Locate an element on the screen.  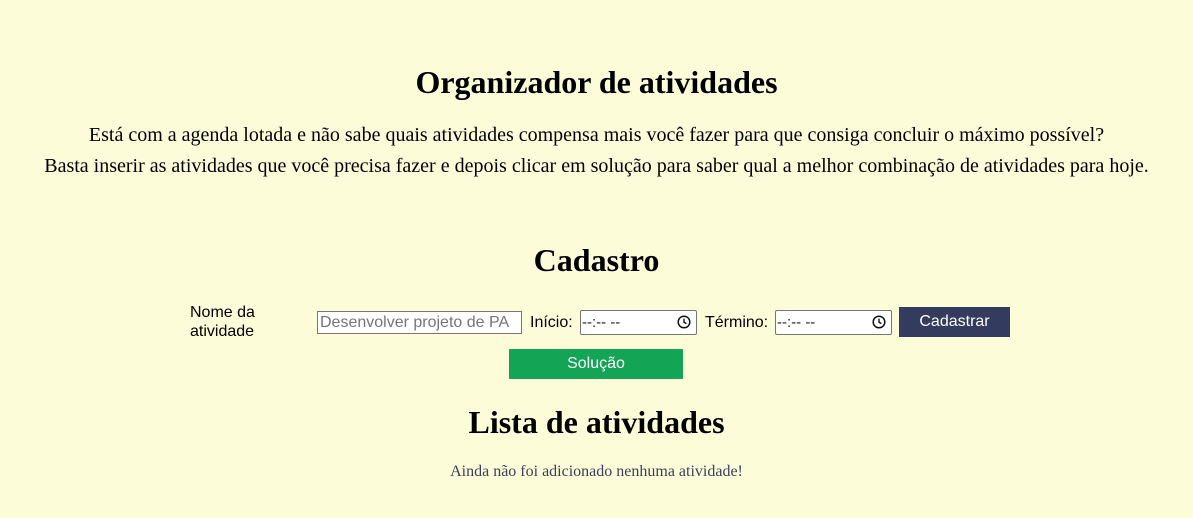
register-section-title: Cadastro is located at coordinates (596, 260).